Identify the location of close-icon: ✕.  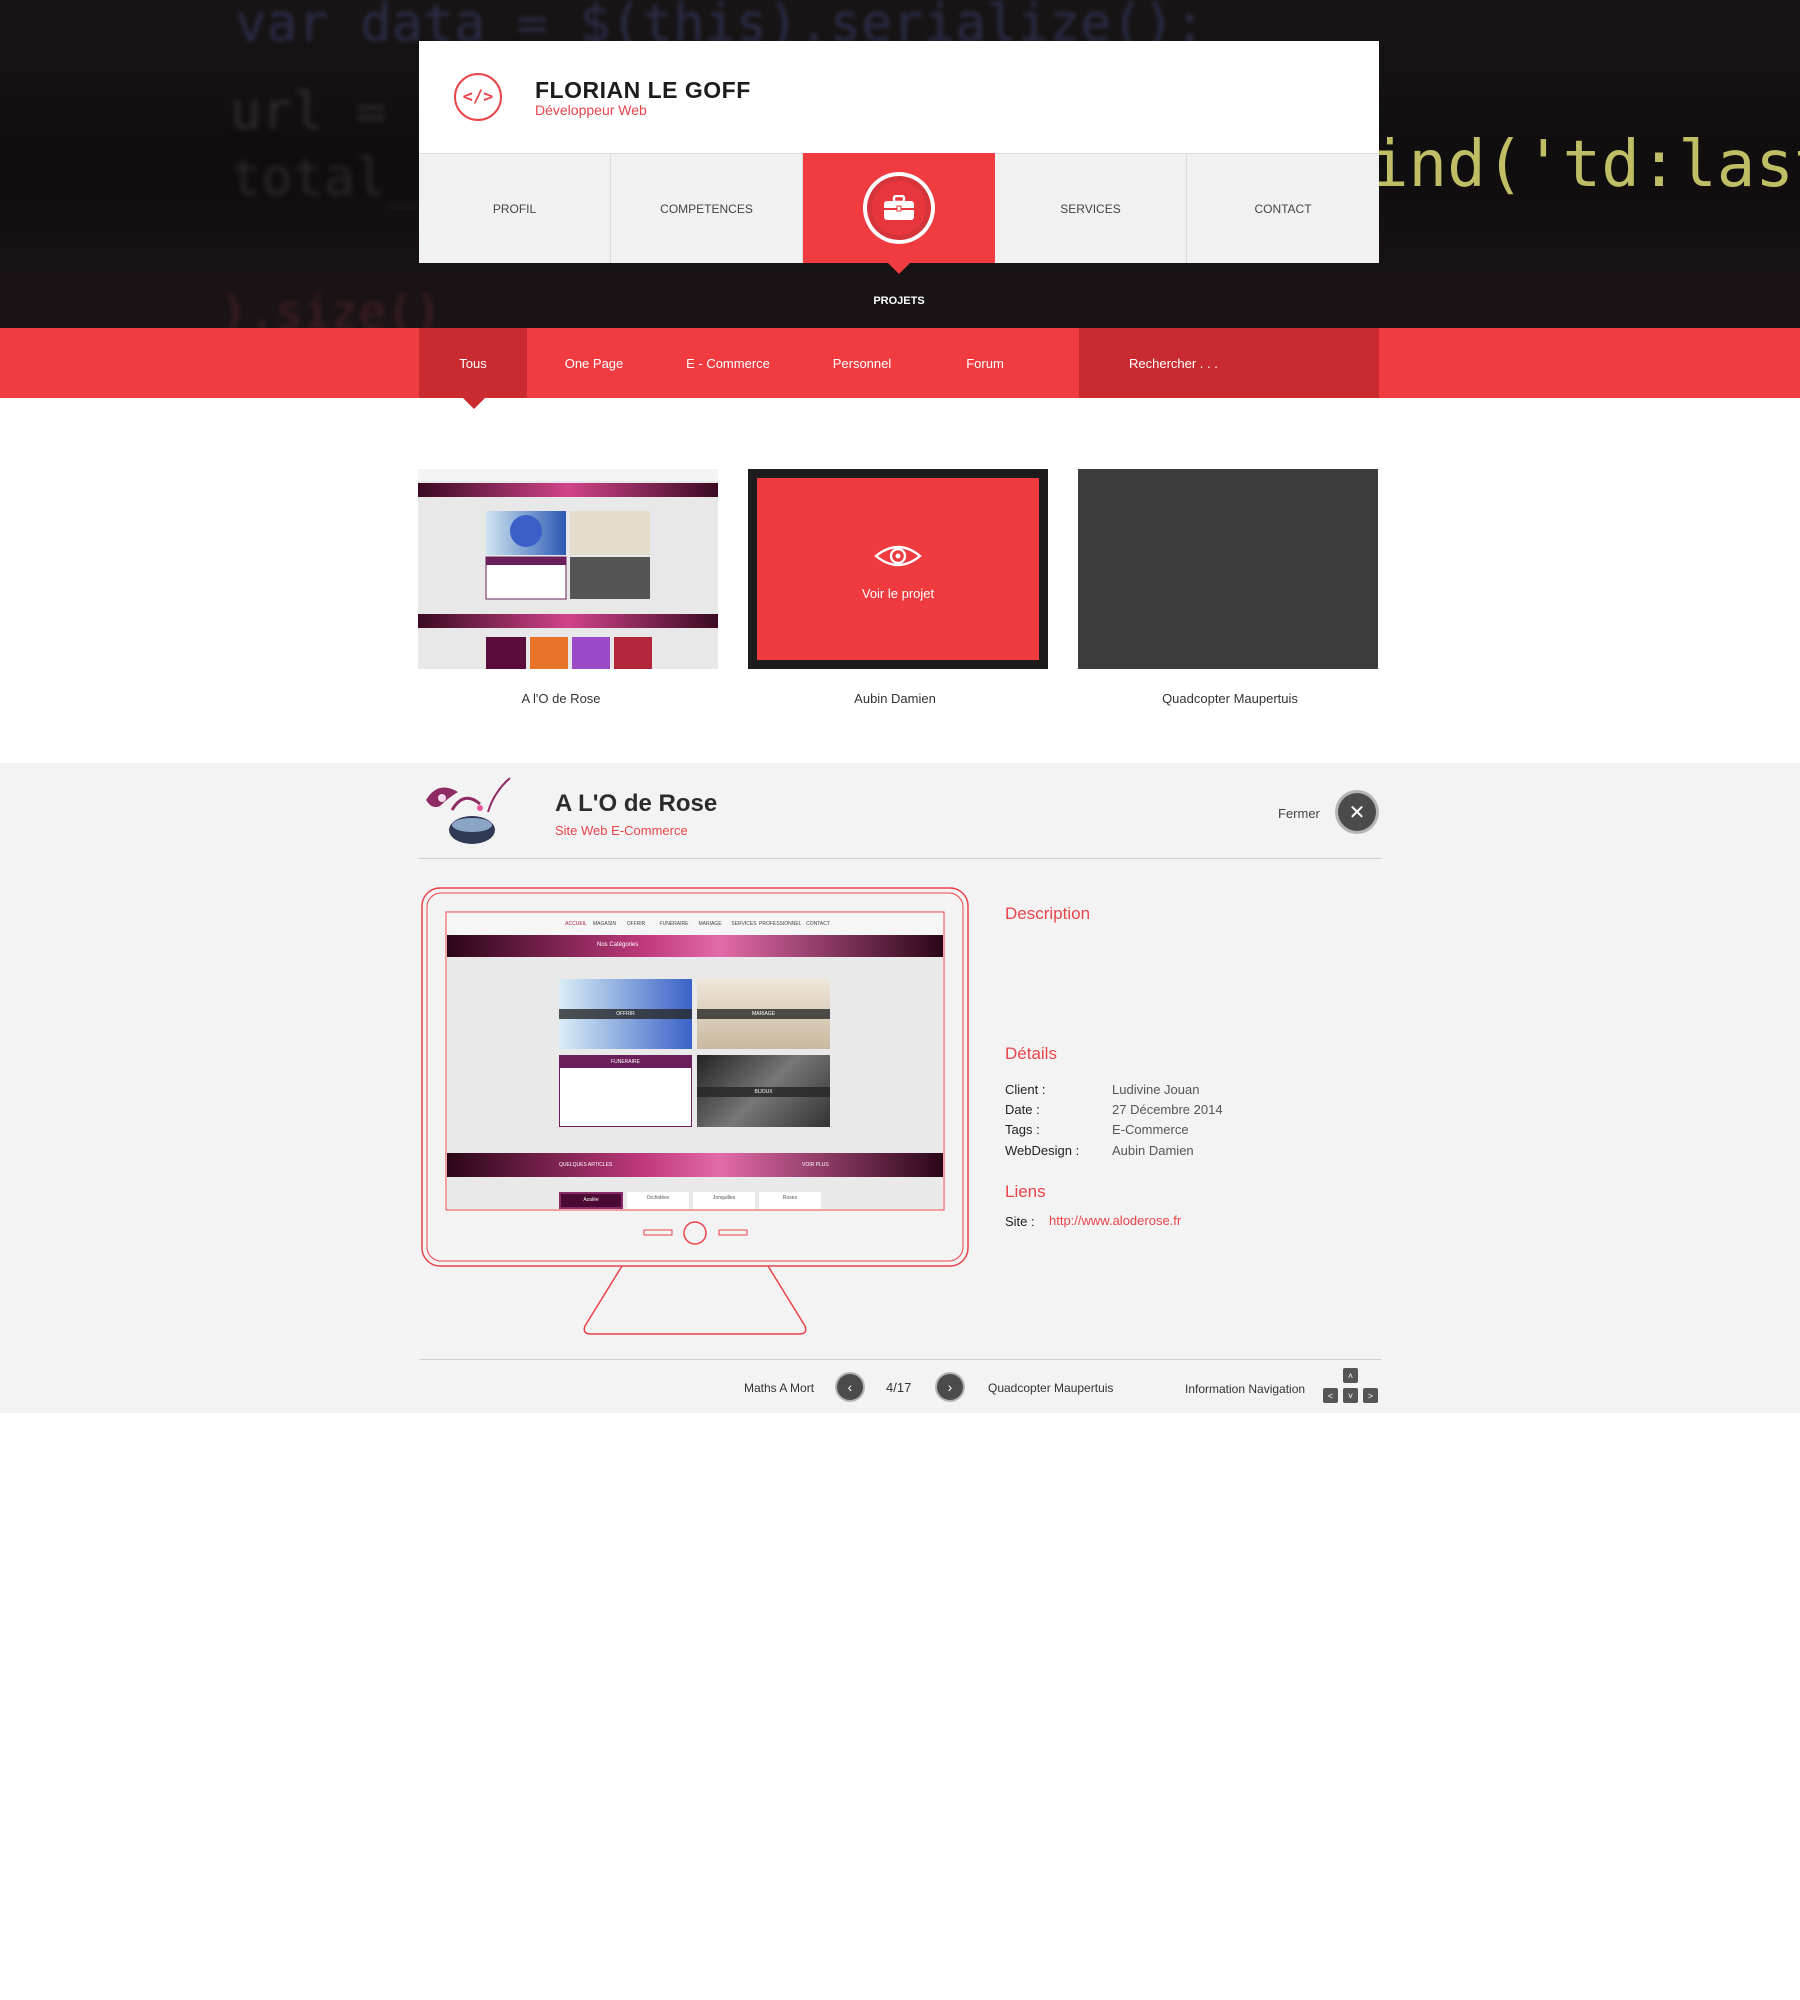
(1357, 812).